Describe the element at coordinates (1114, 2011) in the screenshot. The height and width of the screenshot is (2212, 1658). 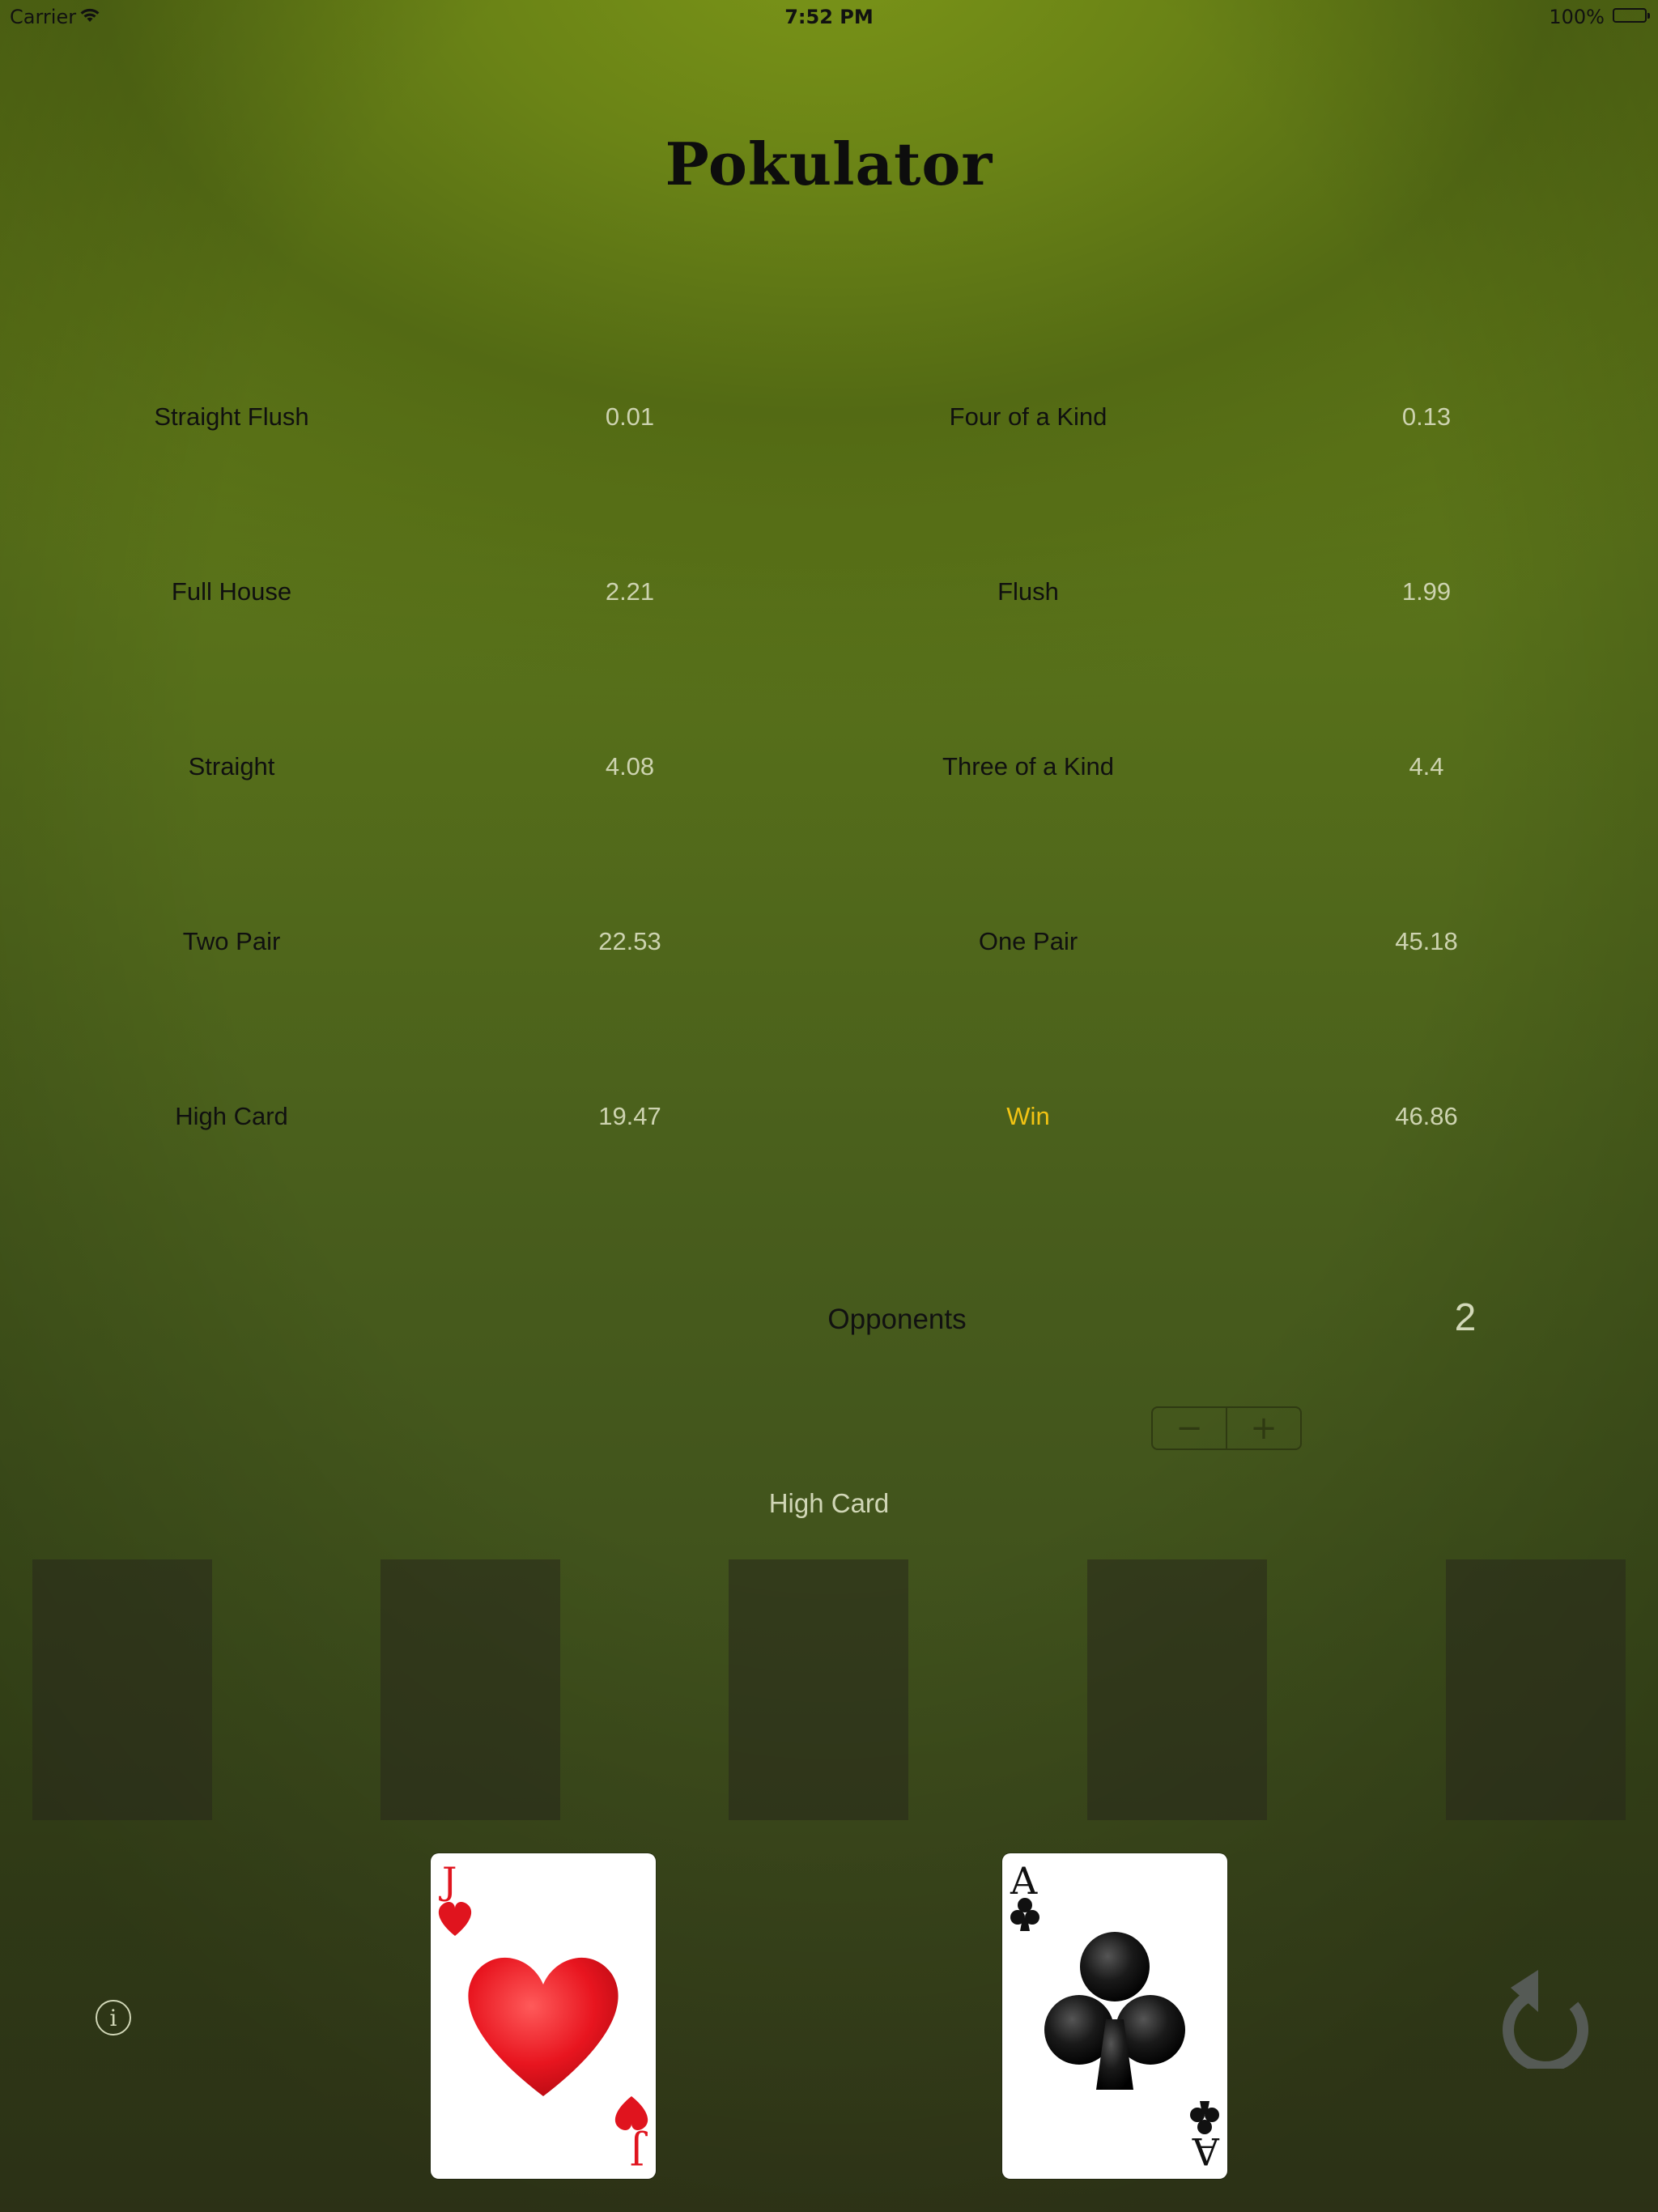
I see `club-icon-large` at that location.